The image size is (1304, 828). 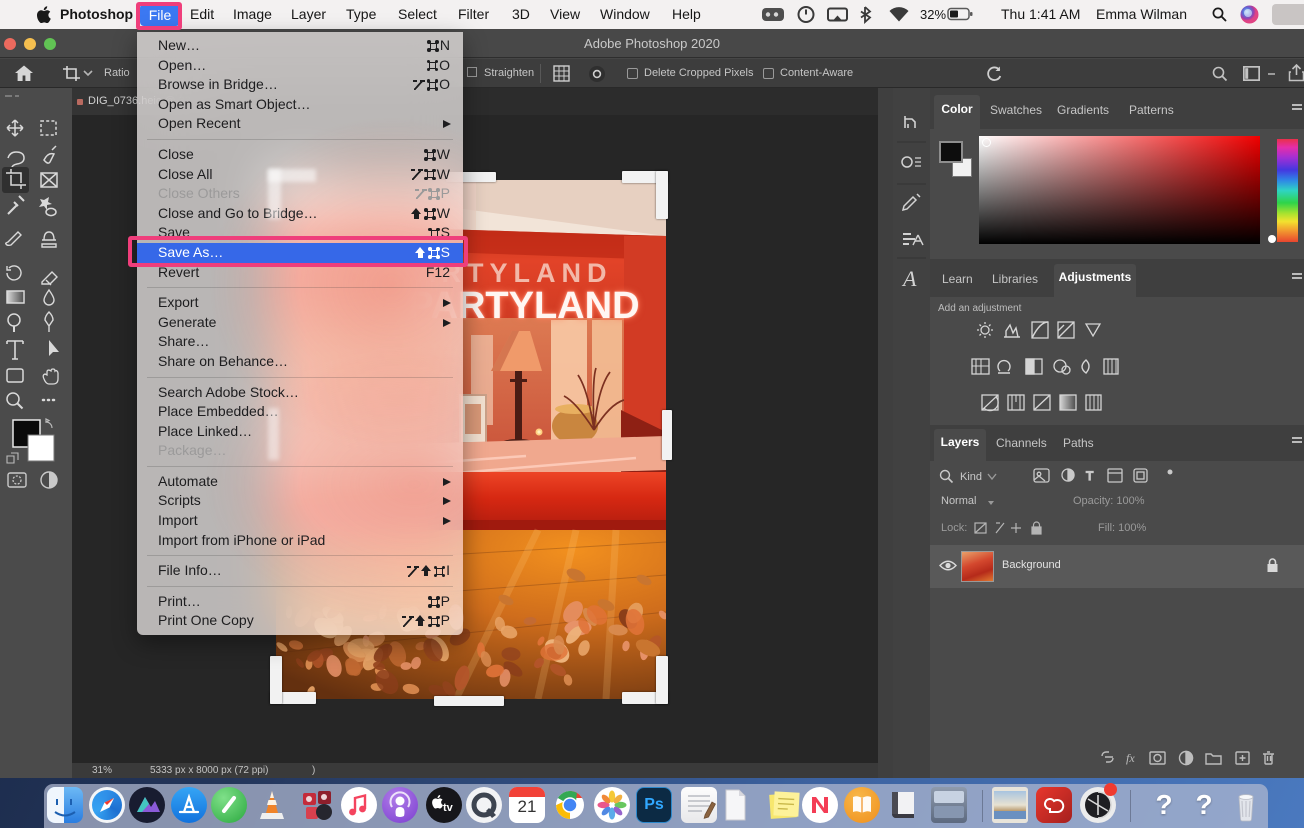 What do you see at coordinates (971, 477) in the screenshot?
I see `svg-text: Kind` at bounding box center [971, 477].